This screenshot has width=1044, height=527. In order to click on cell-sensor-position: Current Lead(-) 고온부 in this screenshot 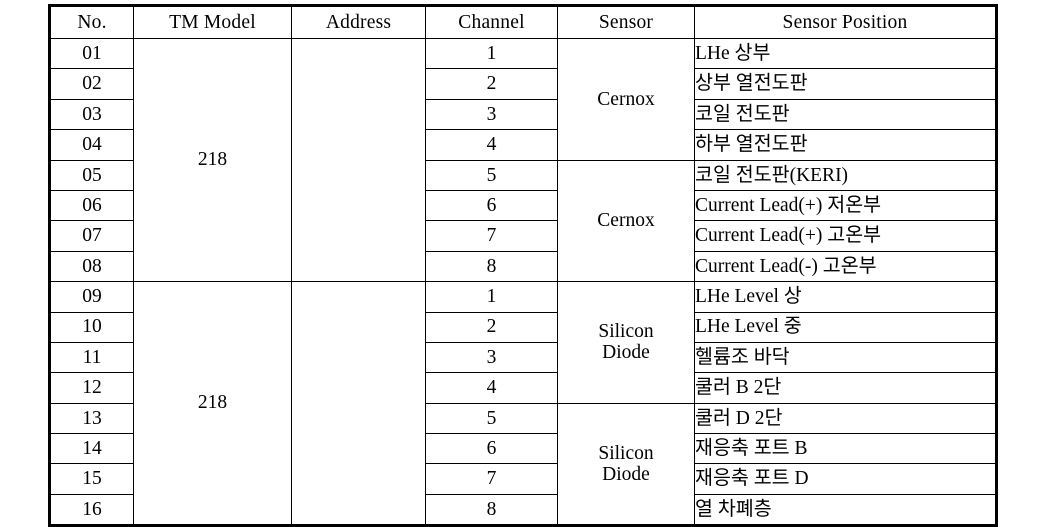, I will do `click(845, 266)`.